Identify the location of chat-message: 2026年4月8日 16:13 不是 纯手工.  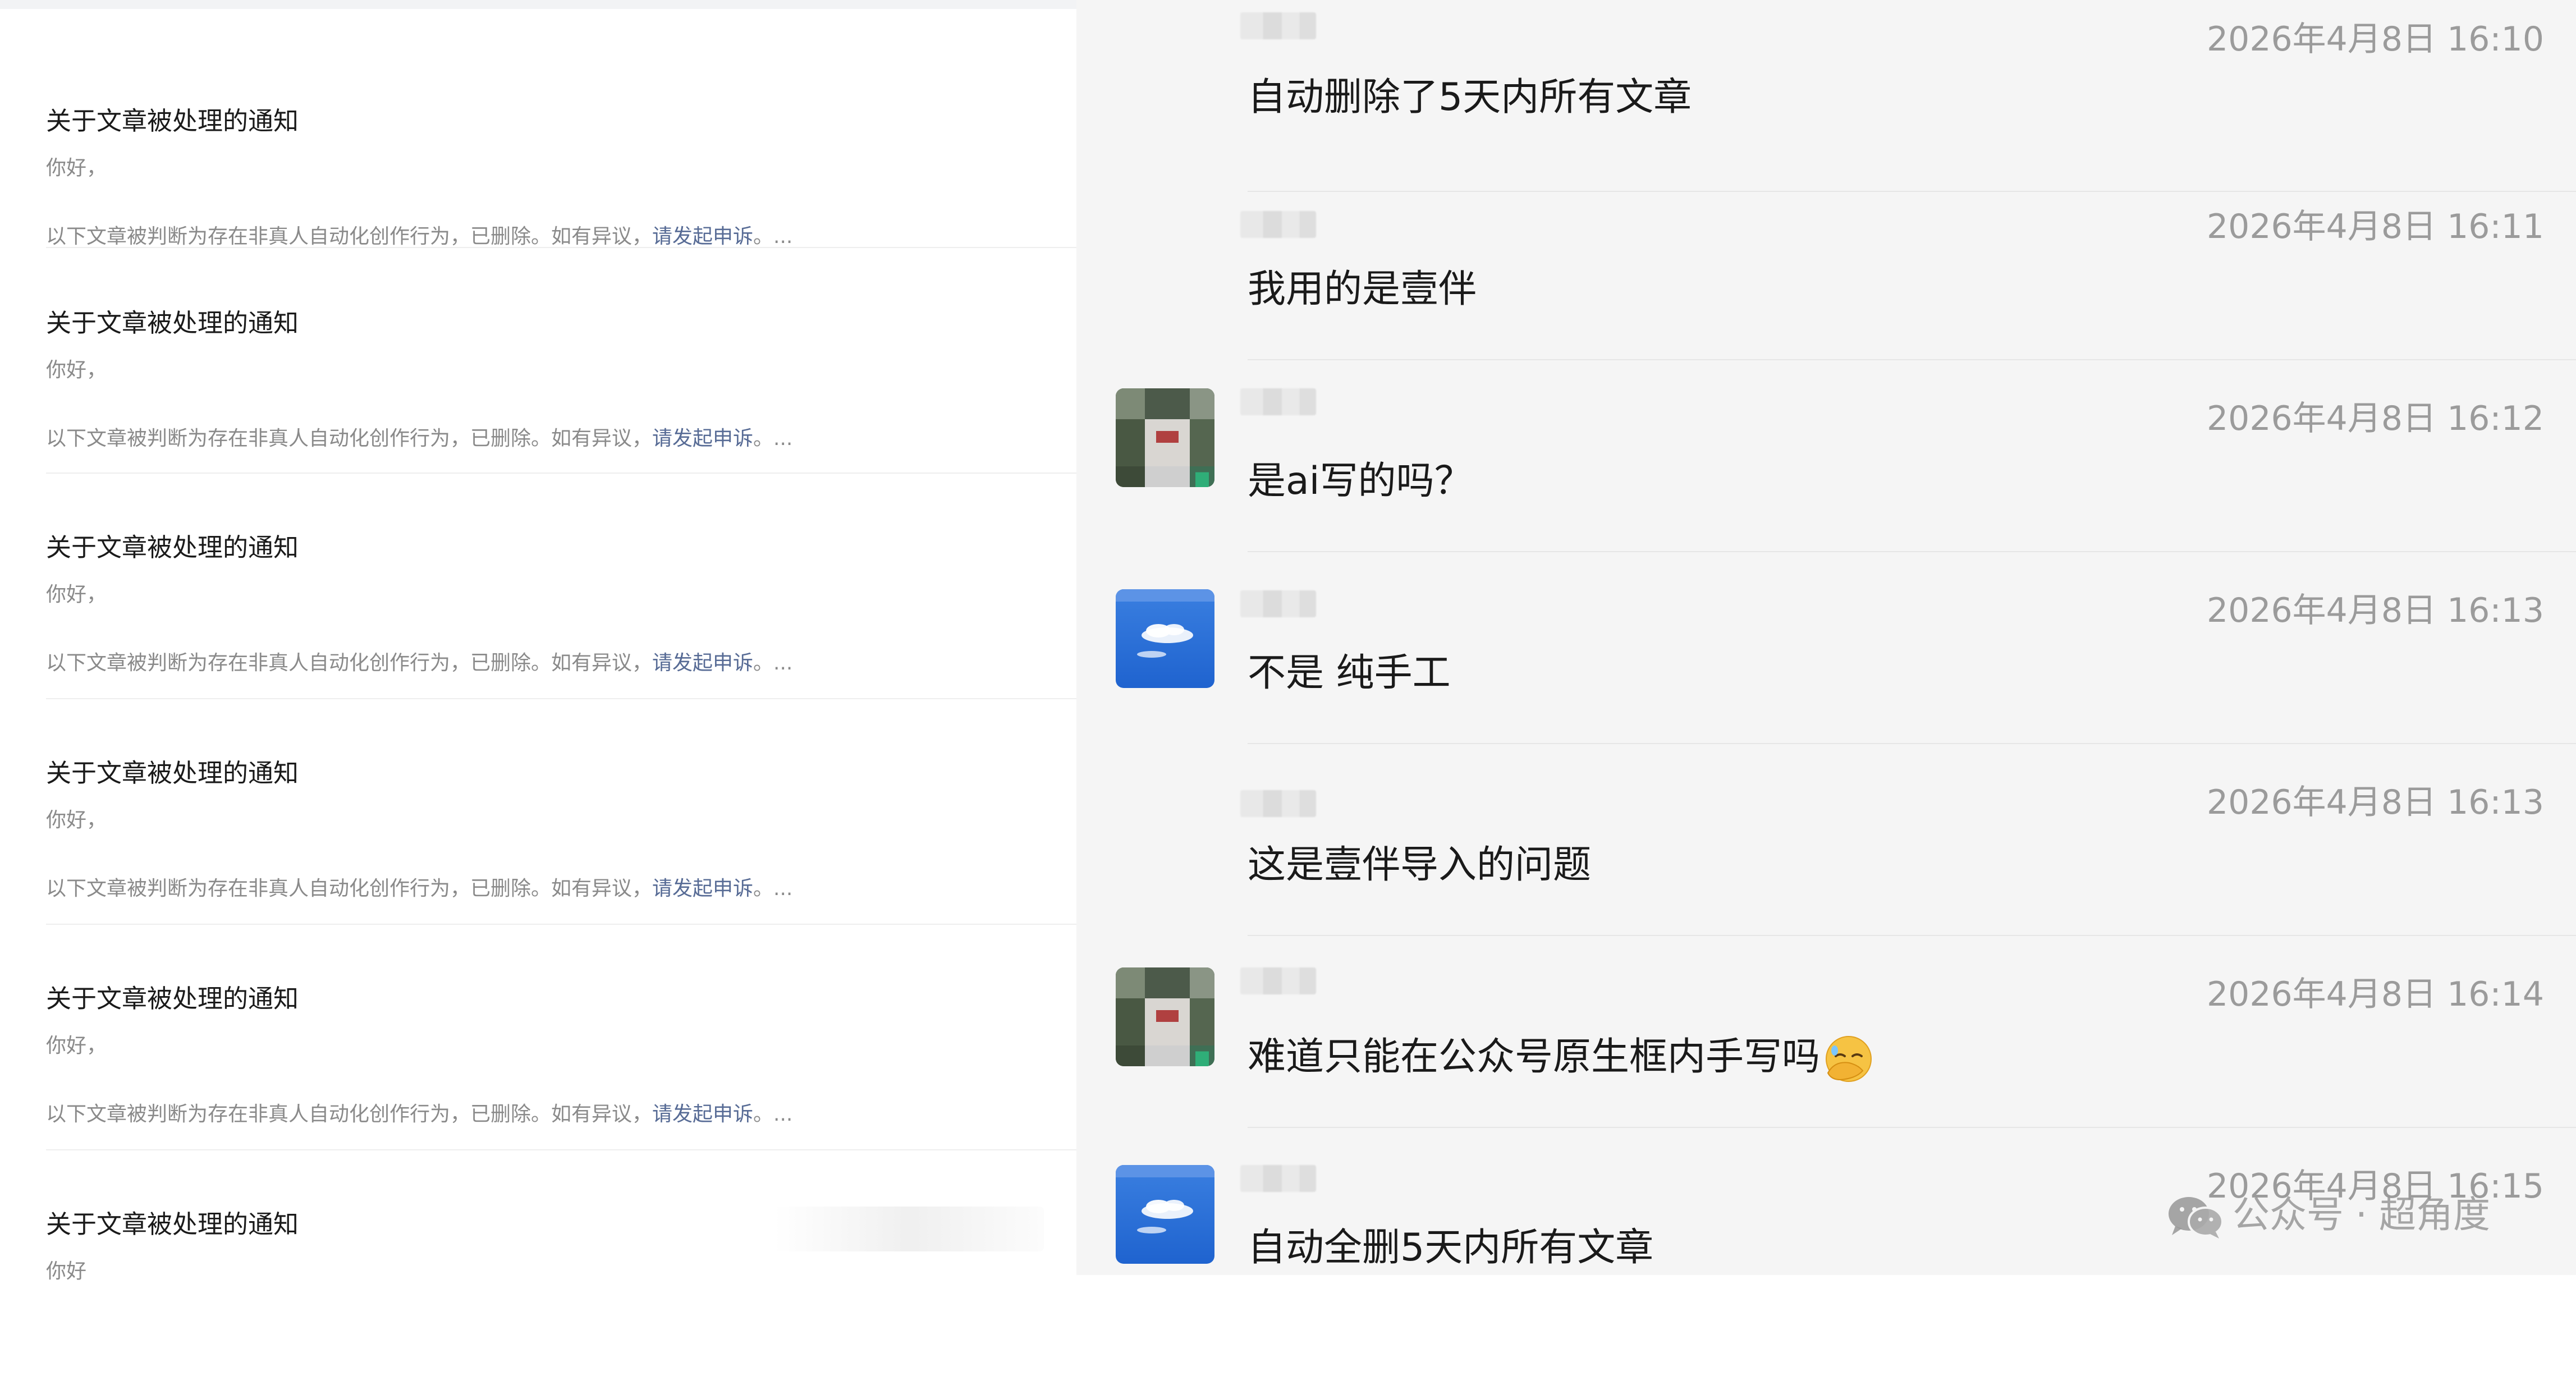
(1826, 648).